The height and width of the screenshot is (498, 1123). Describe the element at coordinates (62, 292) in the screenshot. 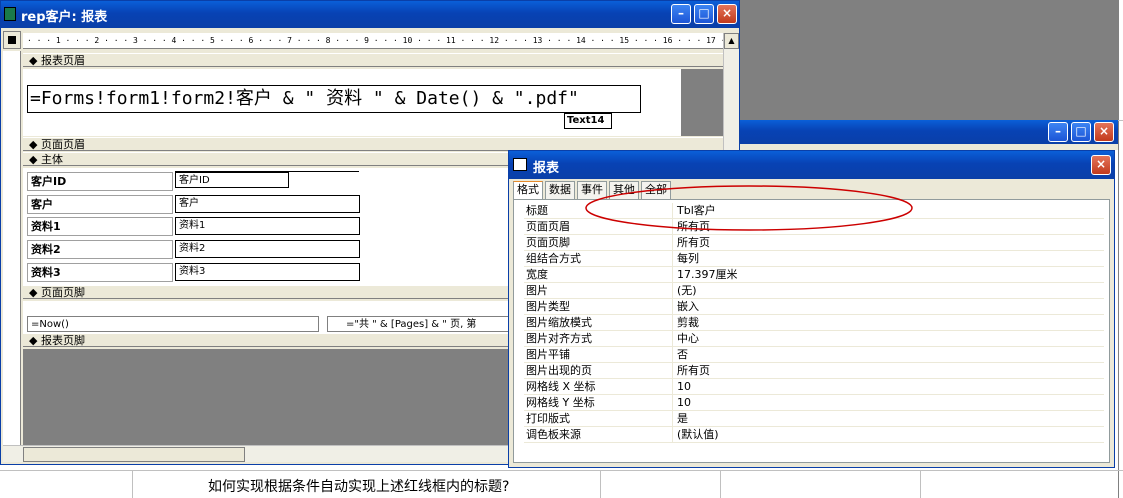

I see `section-label: 页面页脚` at that location.